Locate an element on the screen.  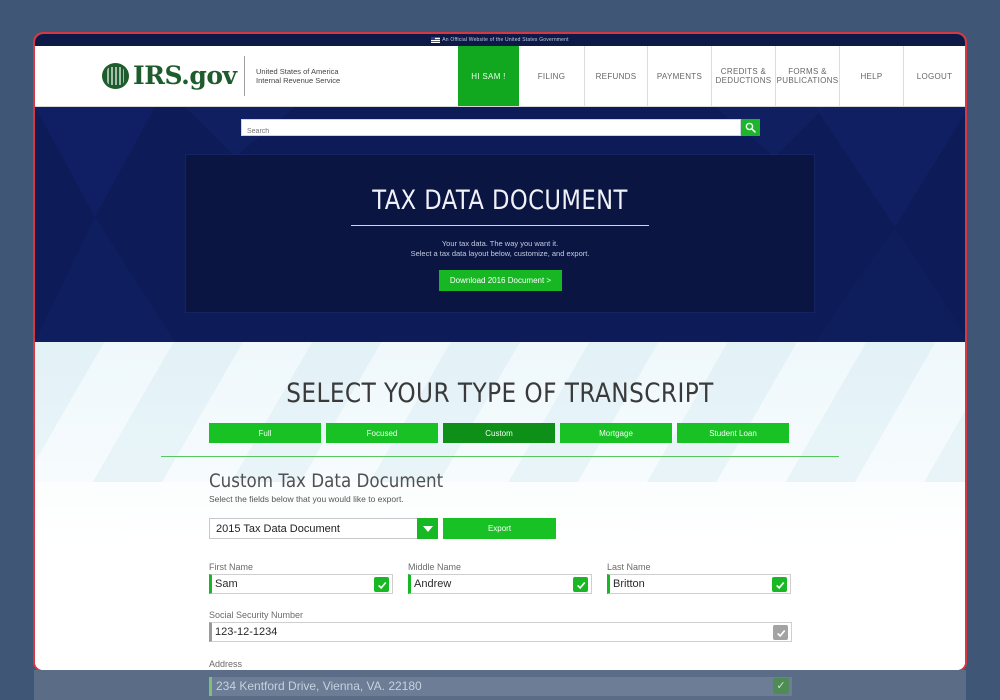
nav-label: PAYMENTS is located at coordinates (679, 76).